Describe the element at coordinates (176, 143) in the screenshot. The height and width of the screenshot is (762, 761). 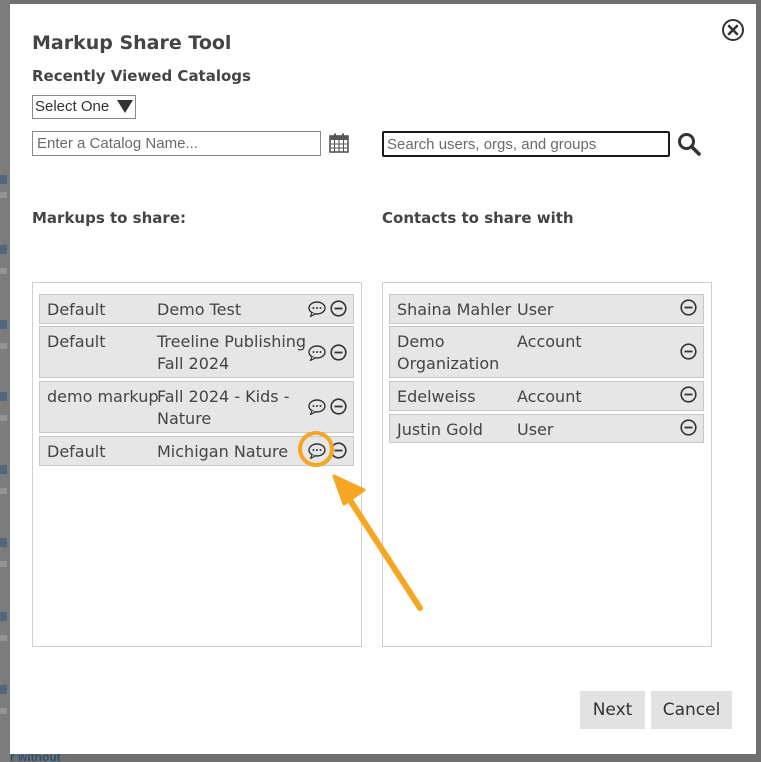
I see `catalog-name-input` at that location.